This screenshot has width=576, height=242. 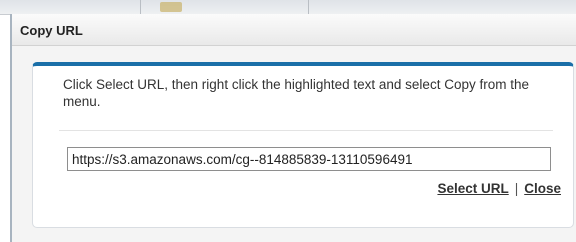 What do you see at coordinates (171, 7) in the screenshot?
I see `background-image-thumbnail` at bounding box center [171, 7].